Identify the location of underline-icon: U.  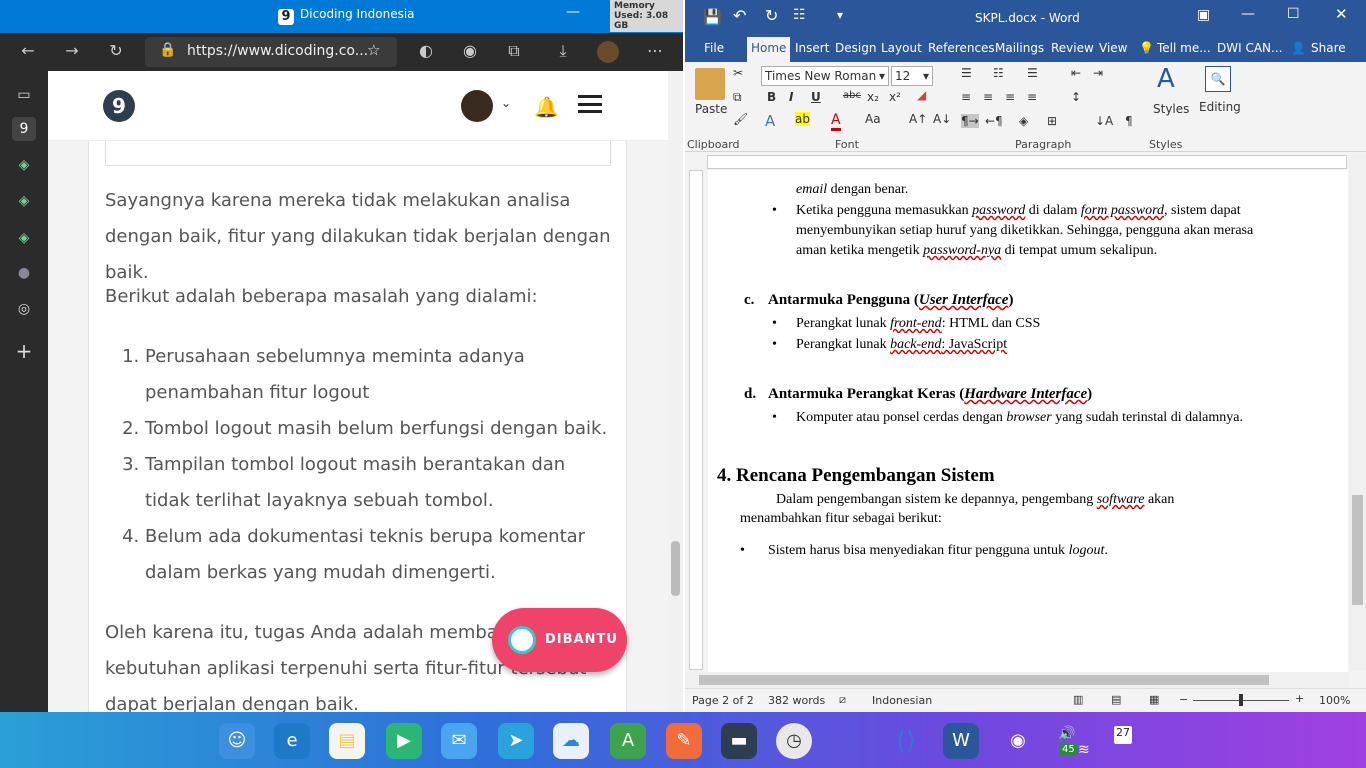
(816, 97).